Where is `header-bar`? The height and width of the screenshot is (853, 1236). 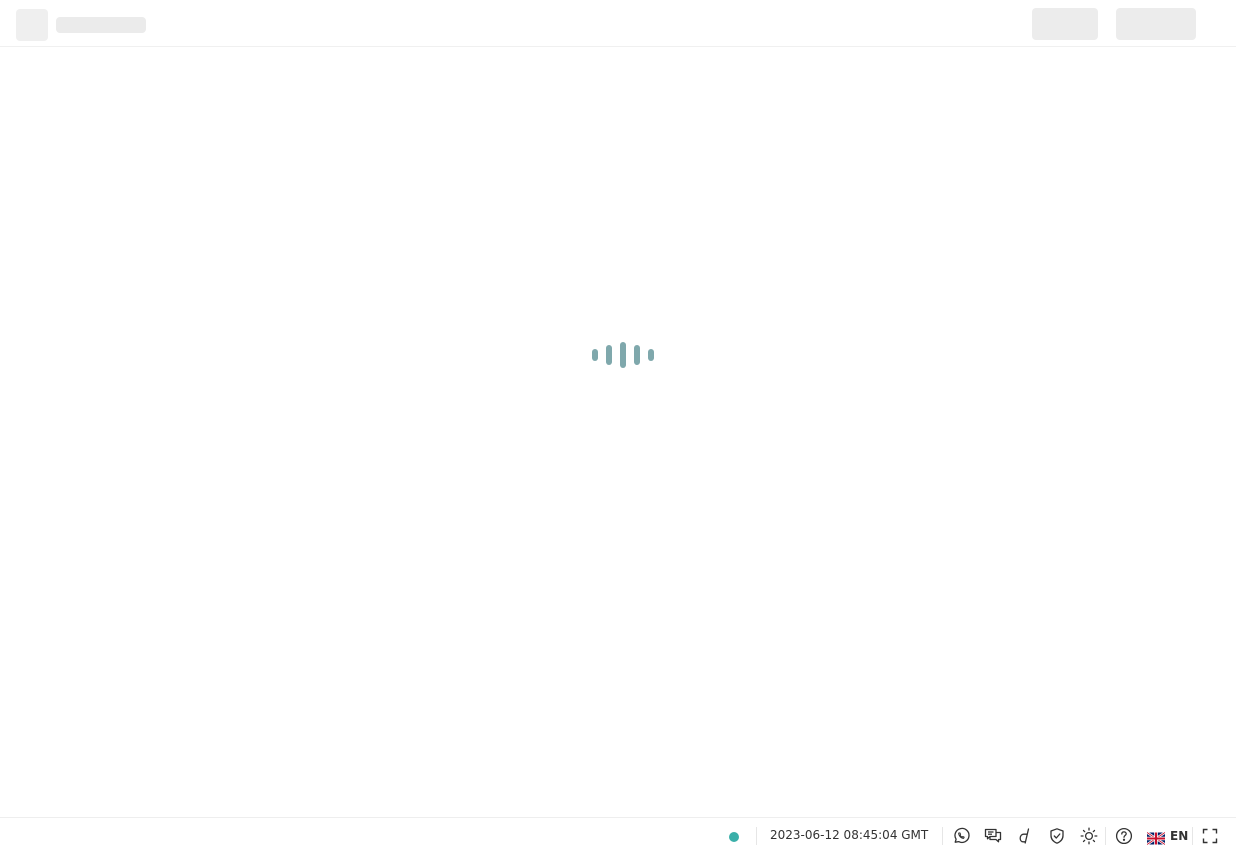
header-bar is located at coordinates (618, 23).